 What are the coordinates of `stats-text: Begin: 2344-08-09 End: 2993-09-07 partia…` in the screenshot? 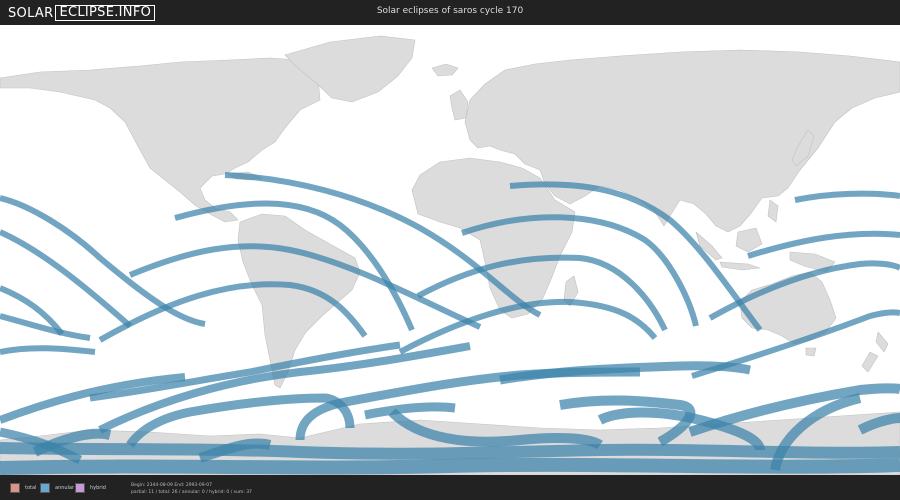 It's located at (191, 489).